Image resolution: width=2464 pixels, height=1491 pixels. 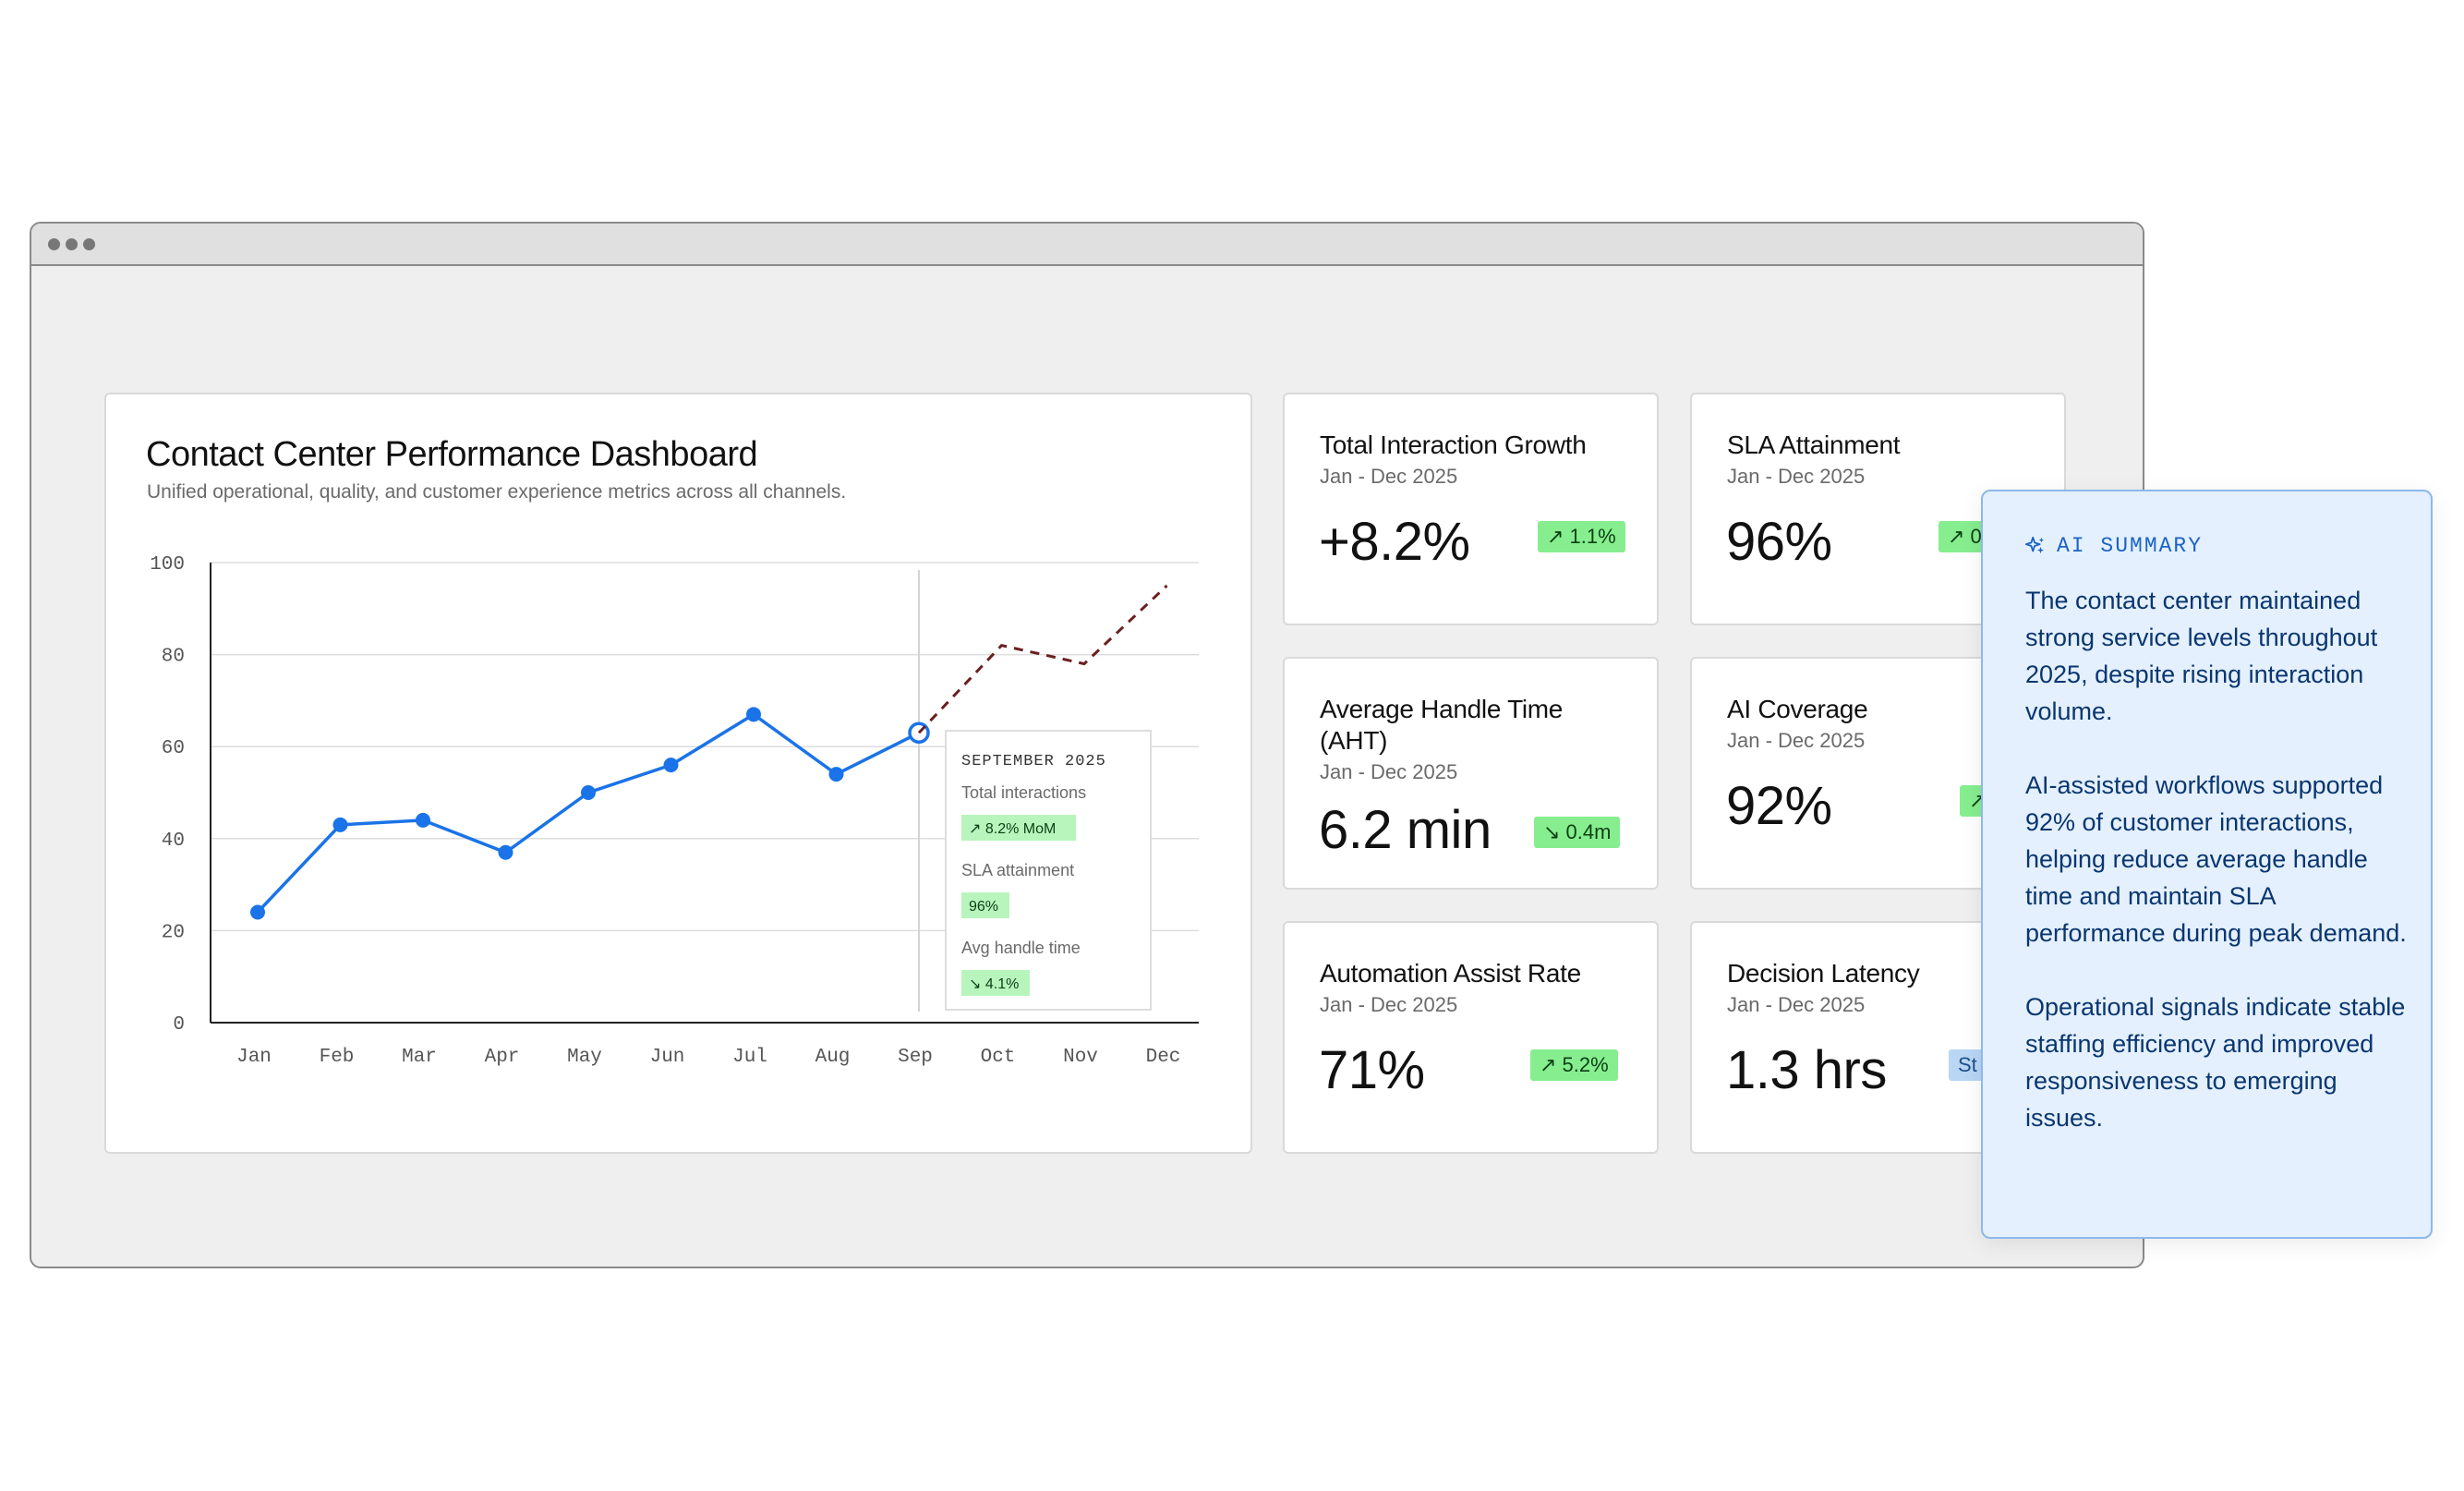 What do you see at coordinates (833, 1057) in the screenshot?
I see `x-tick-label: Aug` at bounding box center [833, 1057].